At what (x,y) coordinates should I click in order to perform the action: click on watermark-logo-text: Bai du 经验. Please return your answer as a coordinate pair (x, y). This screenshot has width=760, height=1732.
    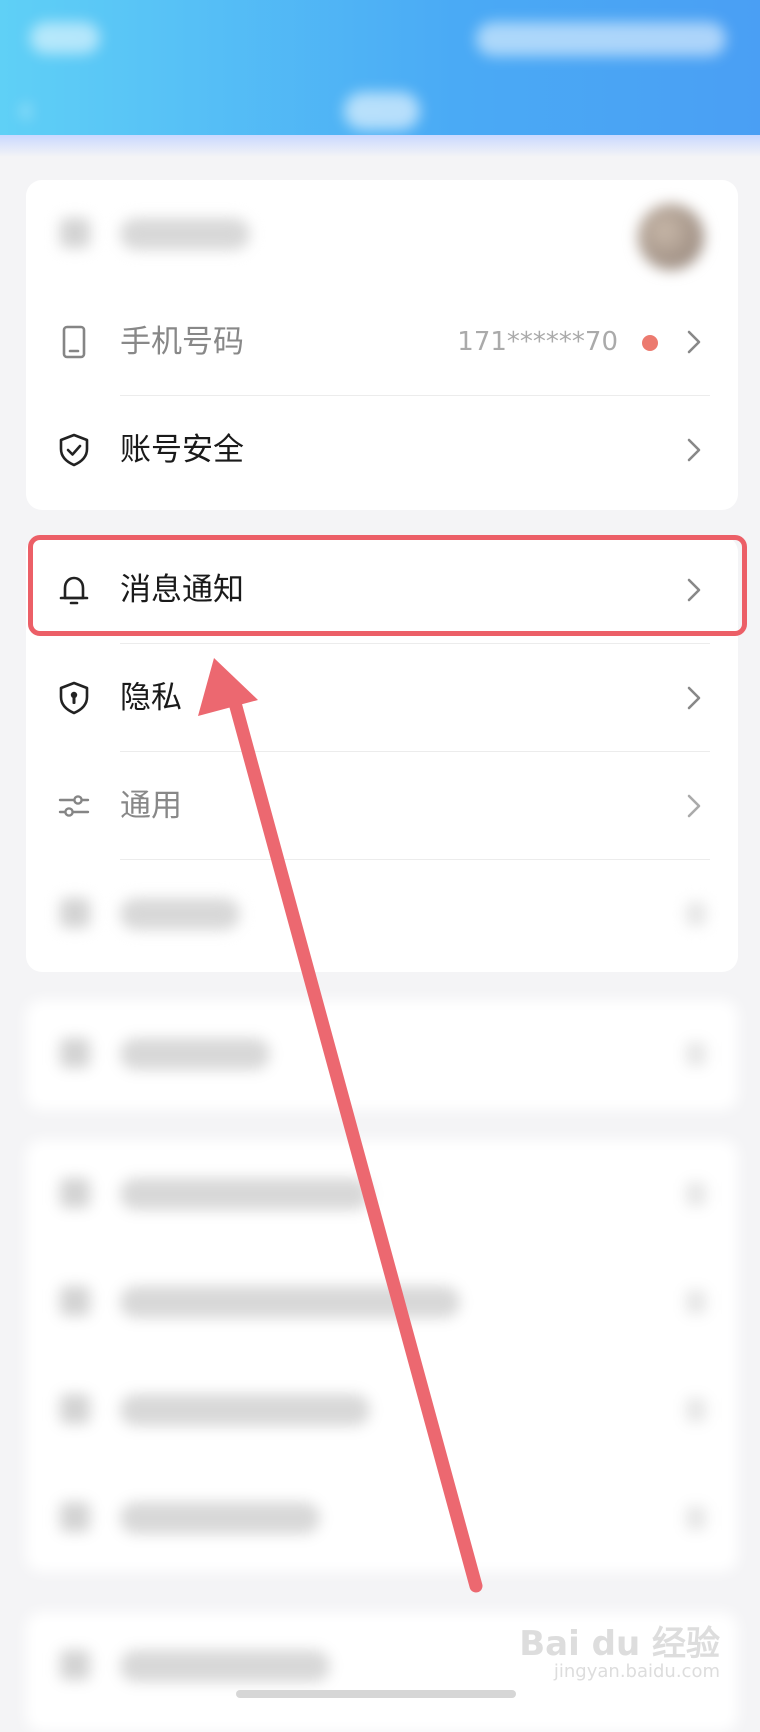
    Looking at the image, I should click on (619, 1644).